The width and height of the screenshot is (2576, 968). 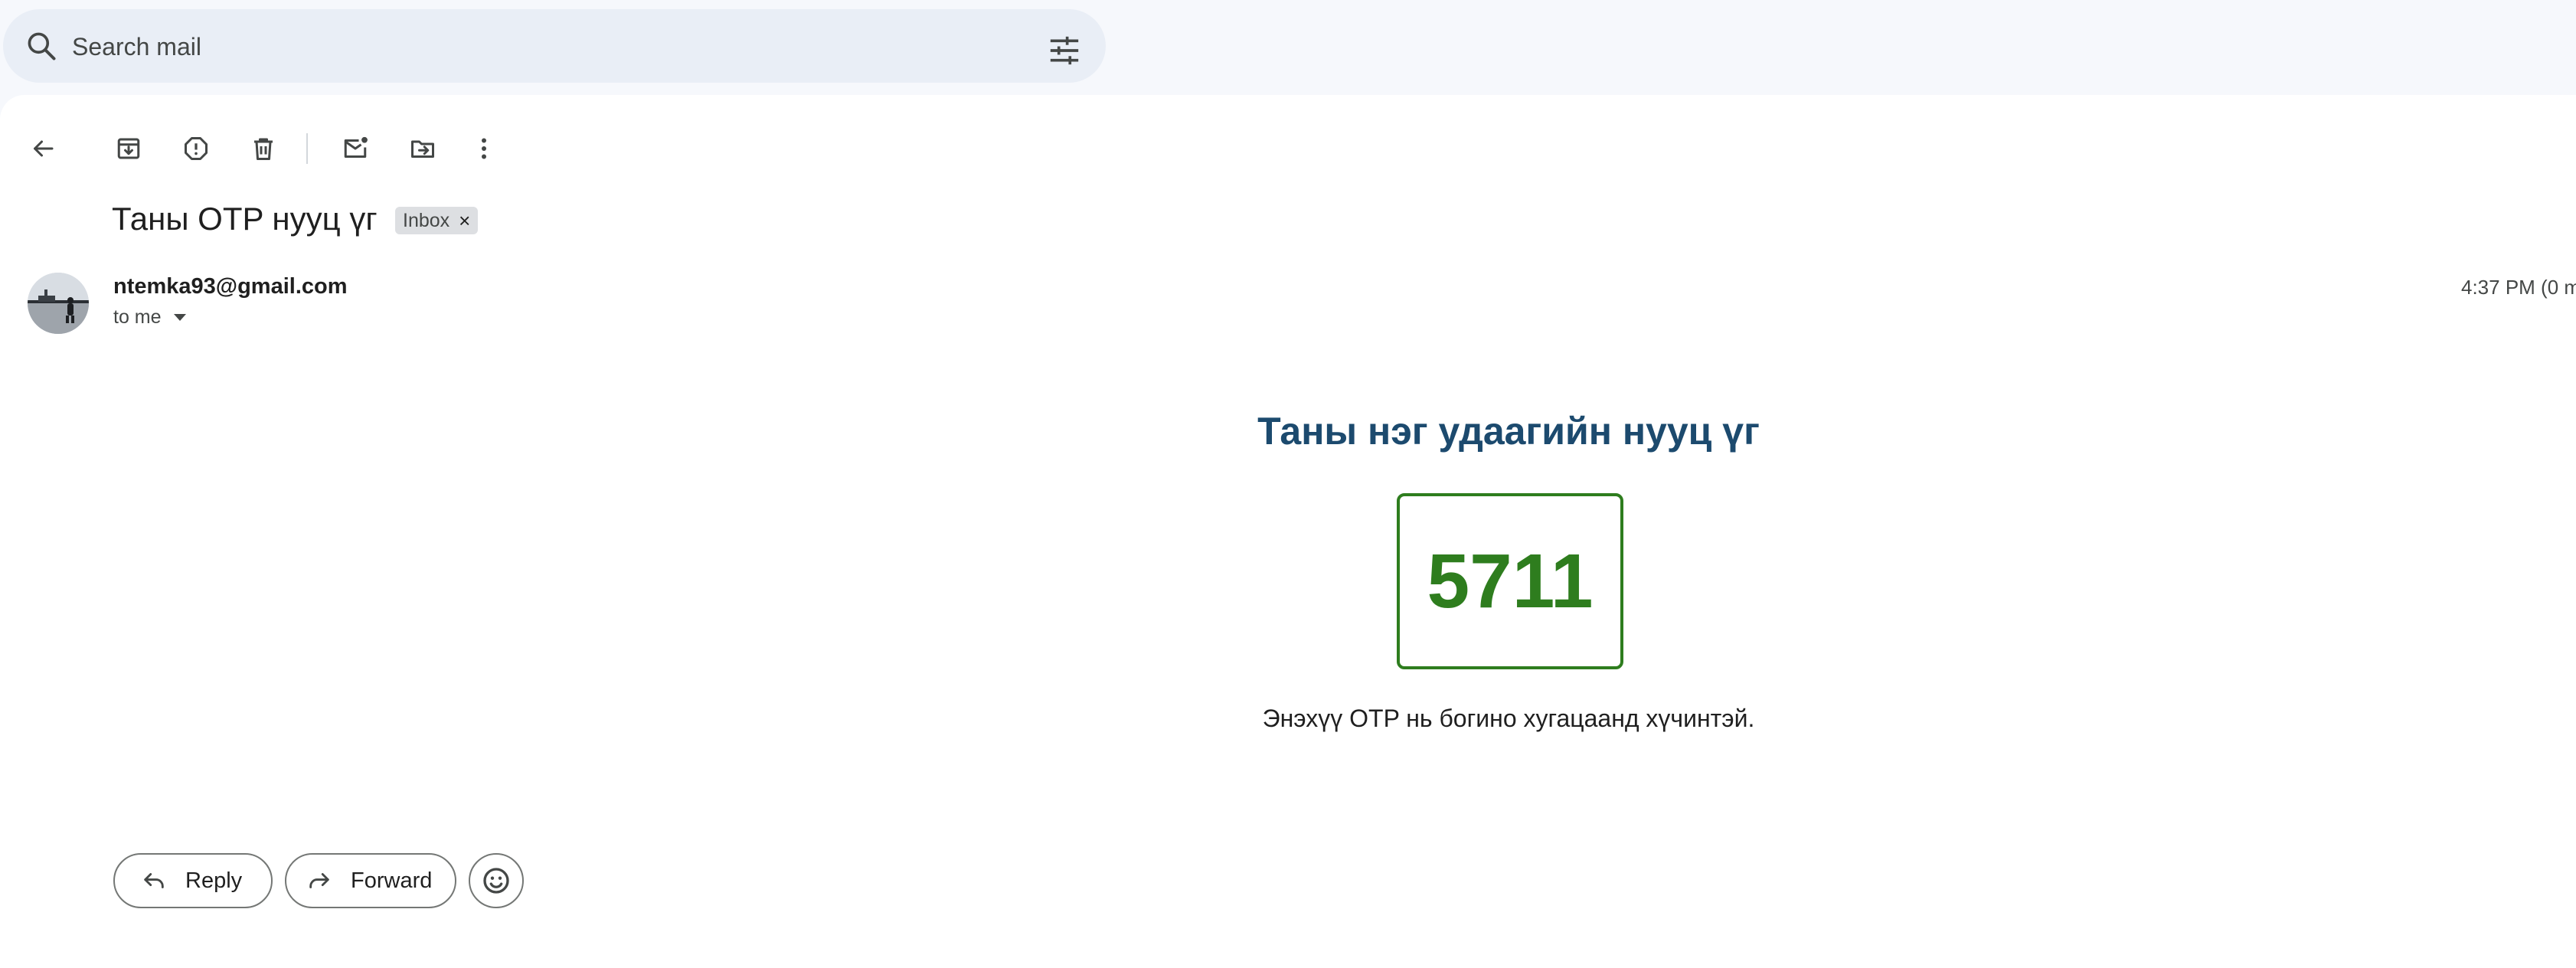 I want to click on otp-heading: Таны нэг удаагийн нууц үг, so click(x=1508, y=431).